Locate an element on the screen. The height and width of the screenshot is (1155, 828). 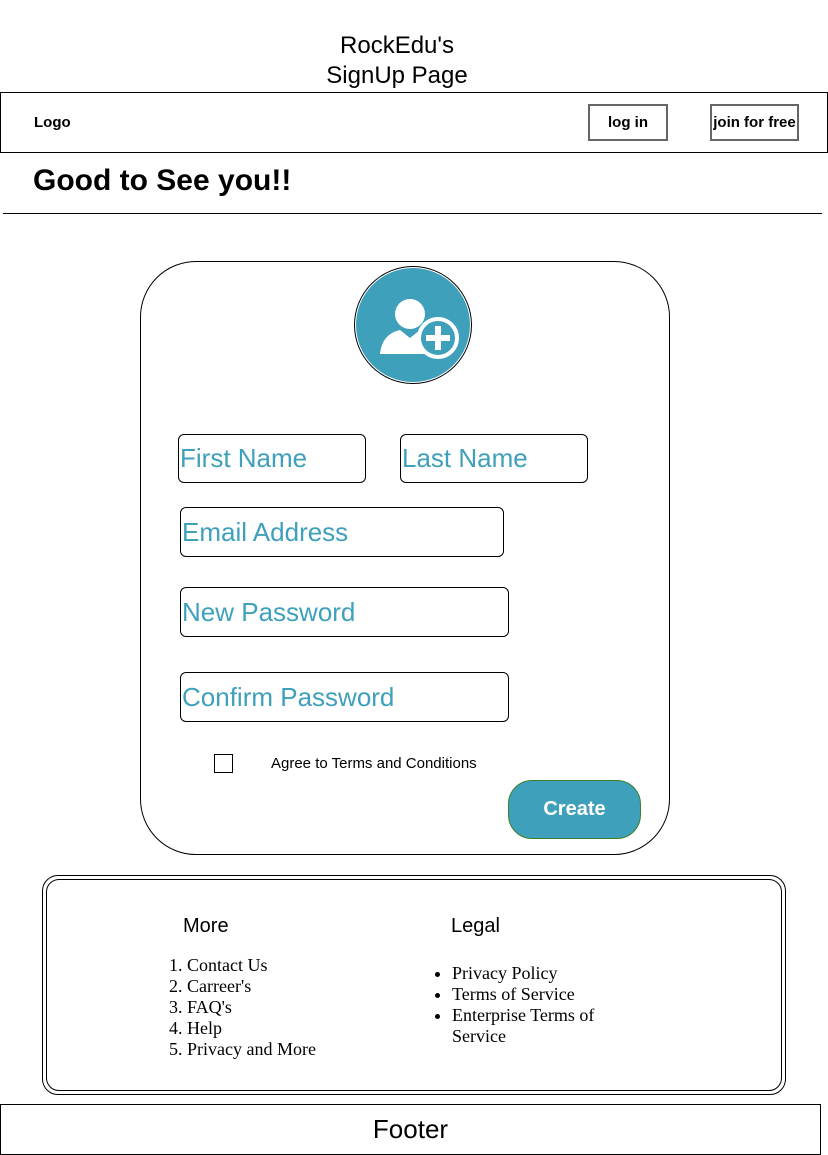
last-name-input is located at coordinates (494, 458).